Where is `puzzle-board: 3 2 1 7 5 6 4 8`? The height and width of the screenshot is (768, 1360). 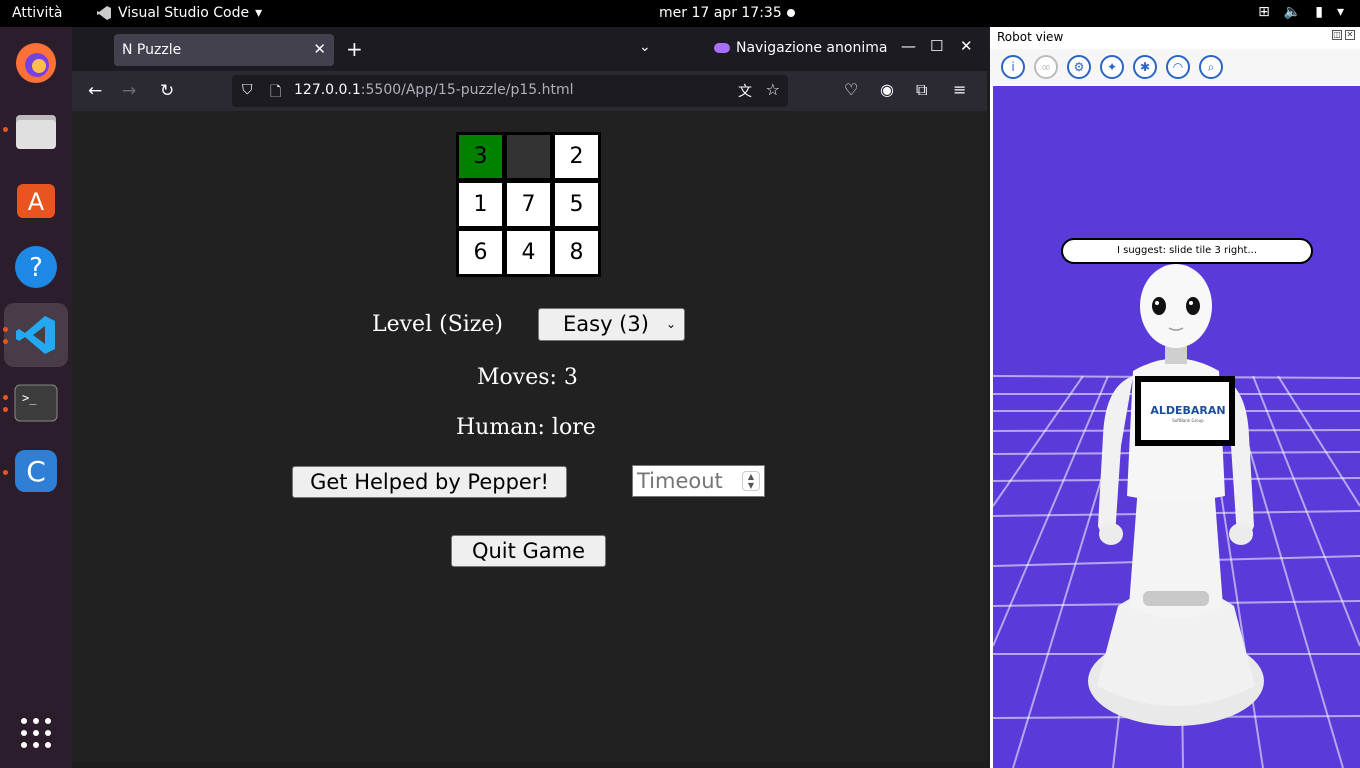
puzzle-board: 3 2 1 7 5 6 4 8 is located at coordinates (528, 204).